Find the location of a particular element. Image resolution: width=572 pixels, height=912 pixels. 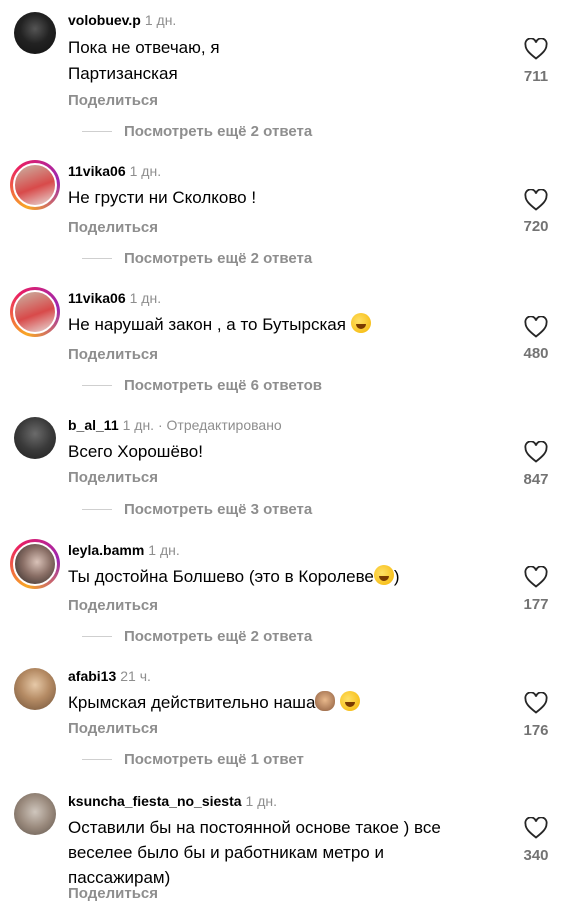

username: b_al_11 is located at coordinates (93, 425).